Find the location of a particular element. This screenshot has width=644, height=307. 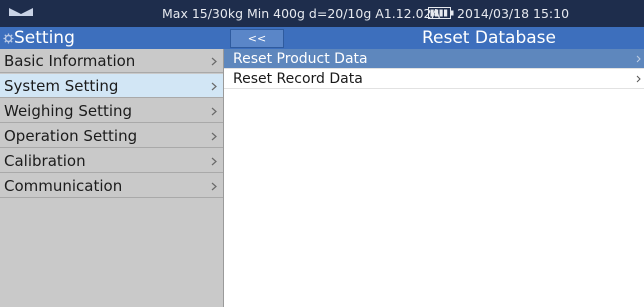

scale-logo-icon is located at coordinates (21, 12).